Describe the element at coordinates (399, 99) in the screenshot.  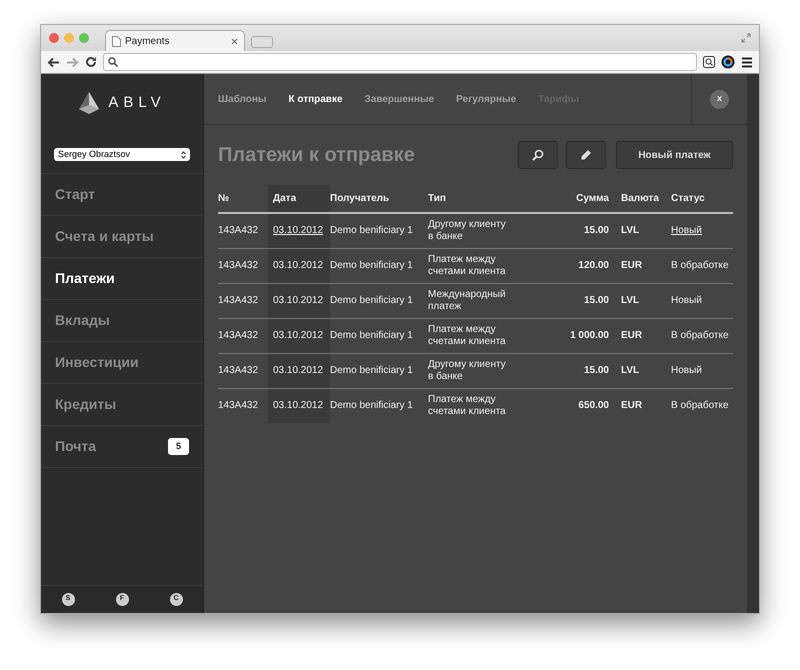
I see `nav-tab: Завершенные` at that location.